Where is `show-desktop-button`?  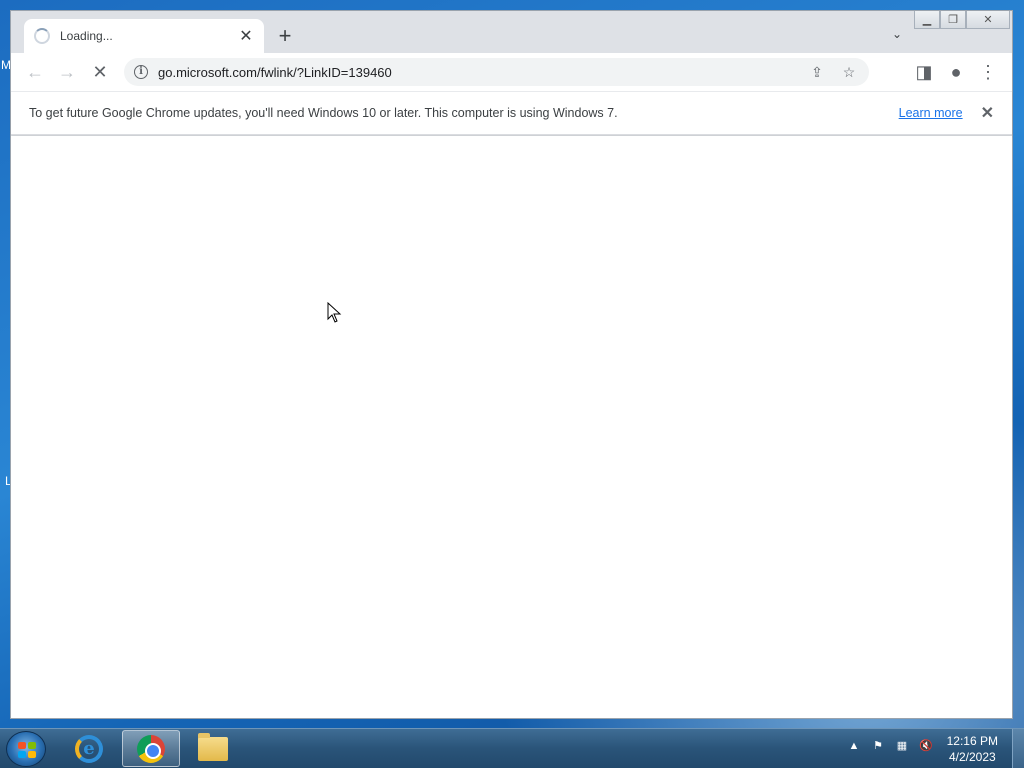
show-desktop-button is located at coordinates (1018, 748).